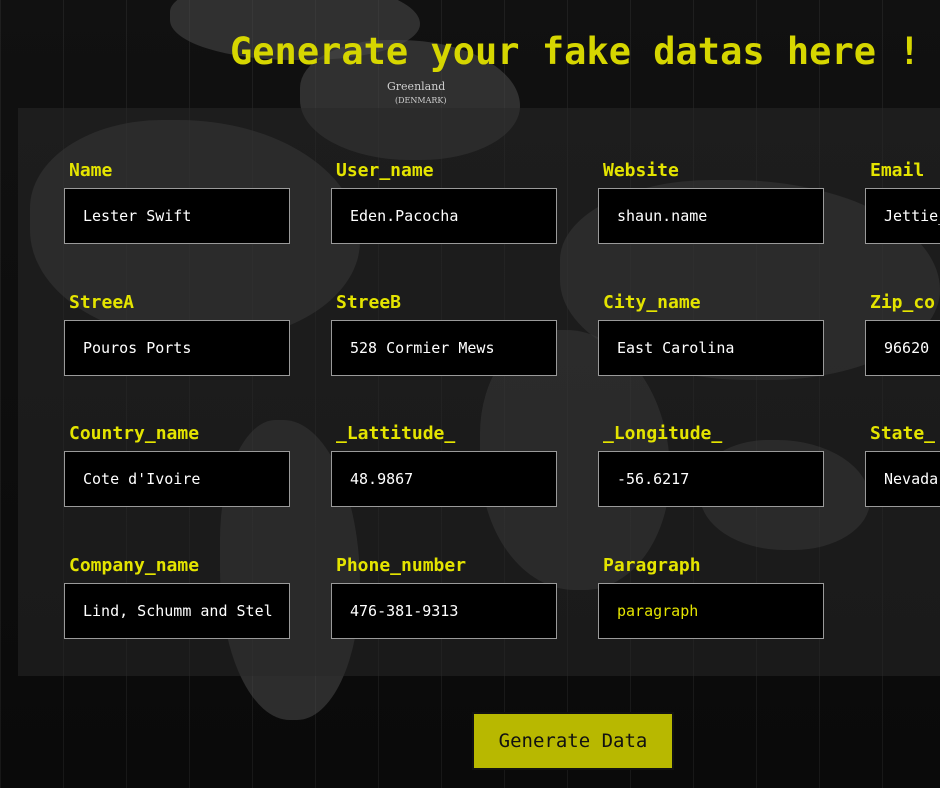 This screenshot has width=940, height=788. I want to click on state-field: State_, so click(902, 465).